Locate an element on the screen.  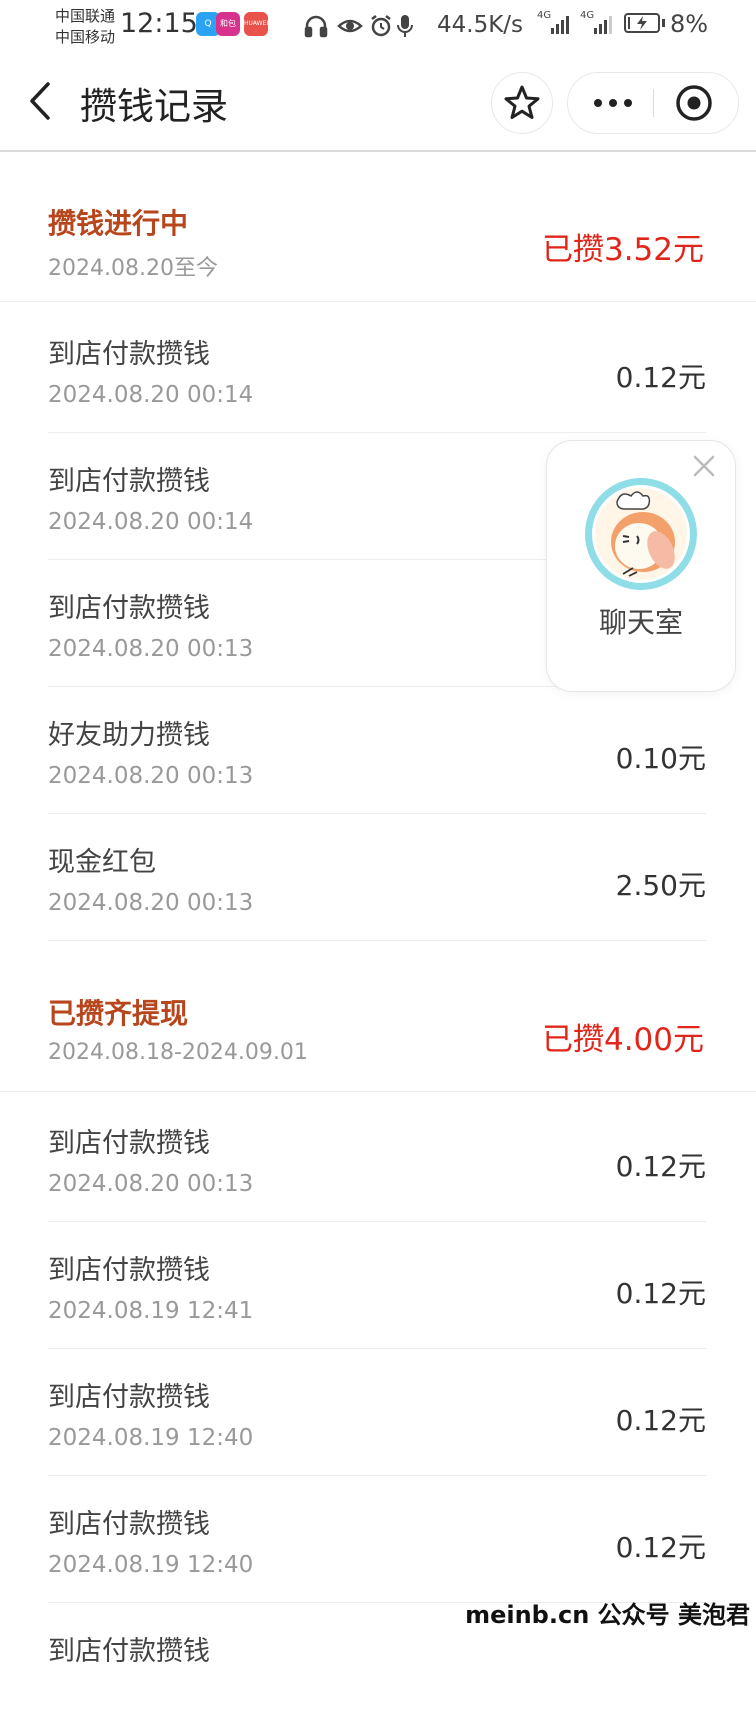
favorite-button is located at coordinates (522, 103).